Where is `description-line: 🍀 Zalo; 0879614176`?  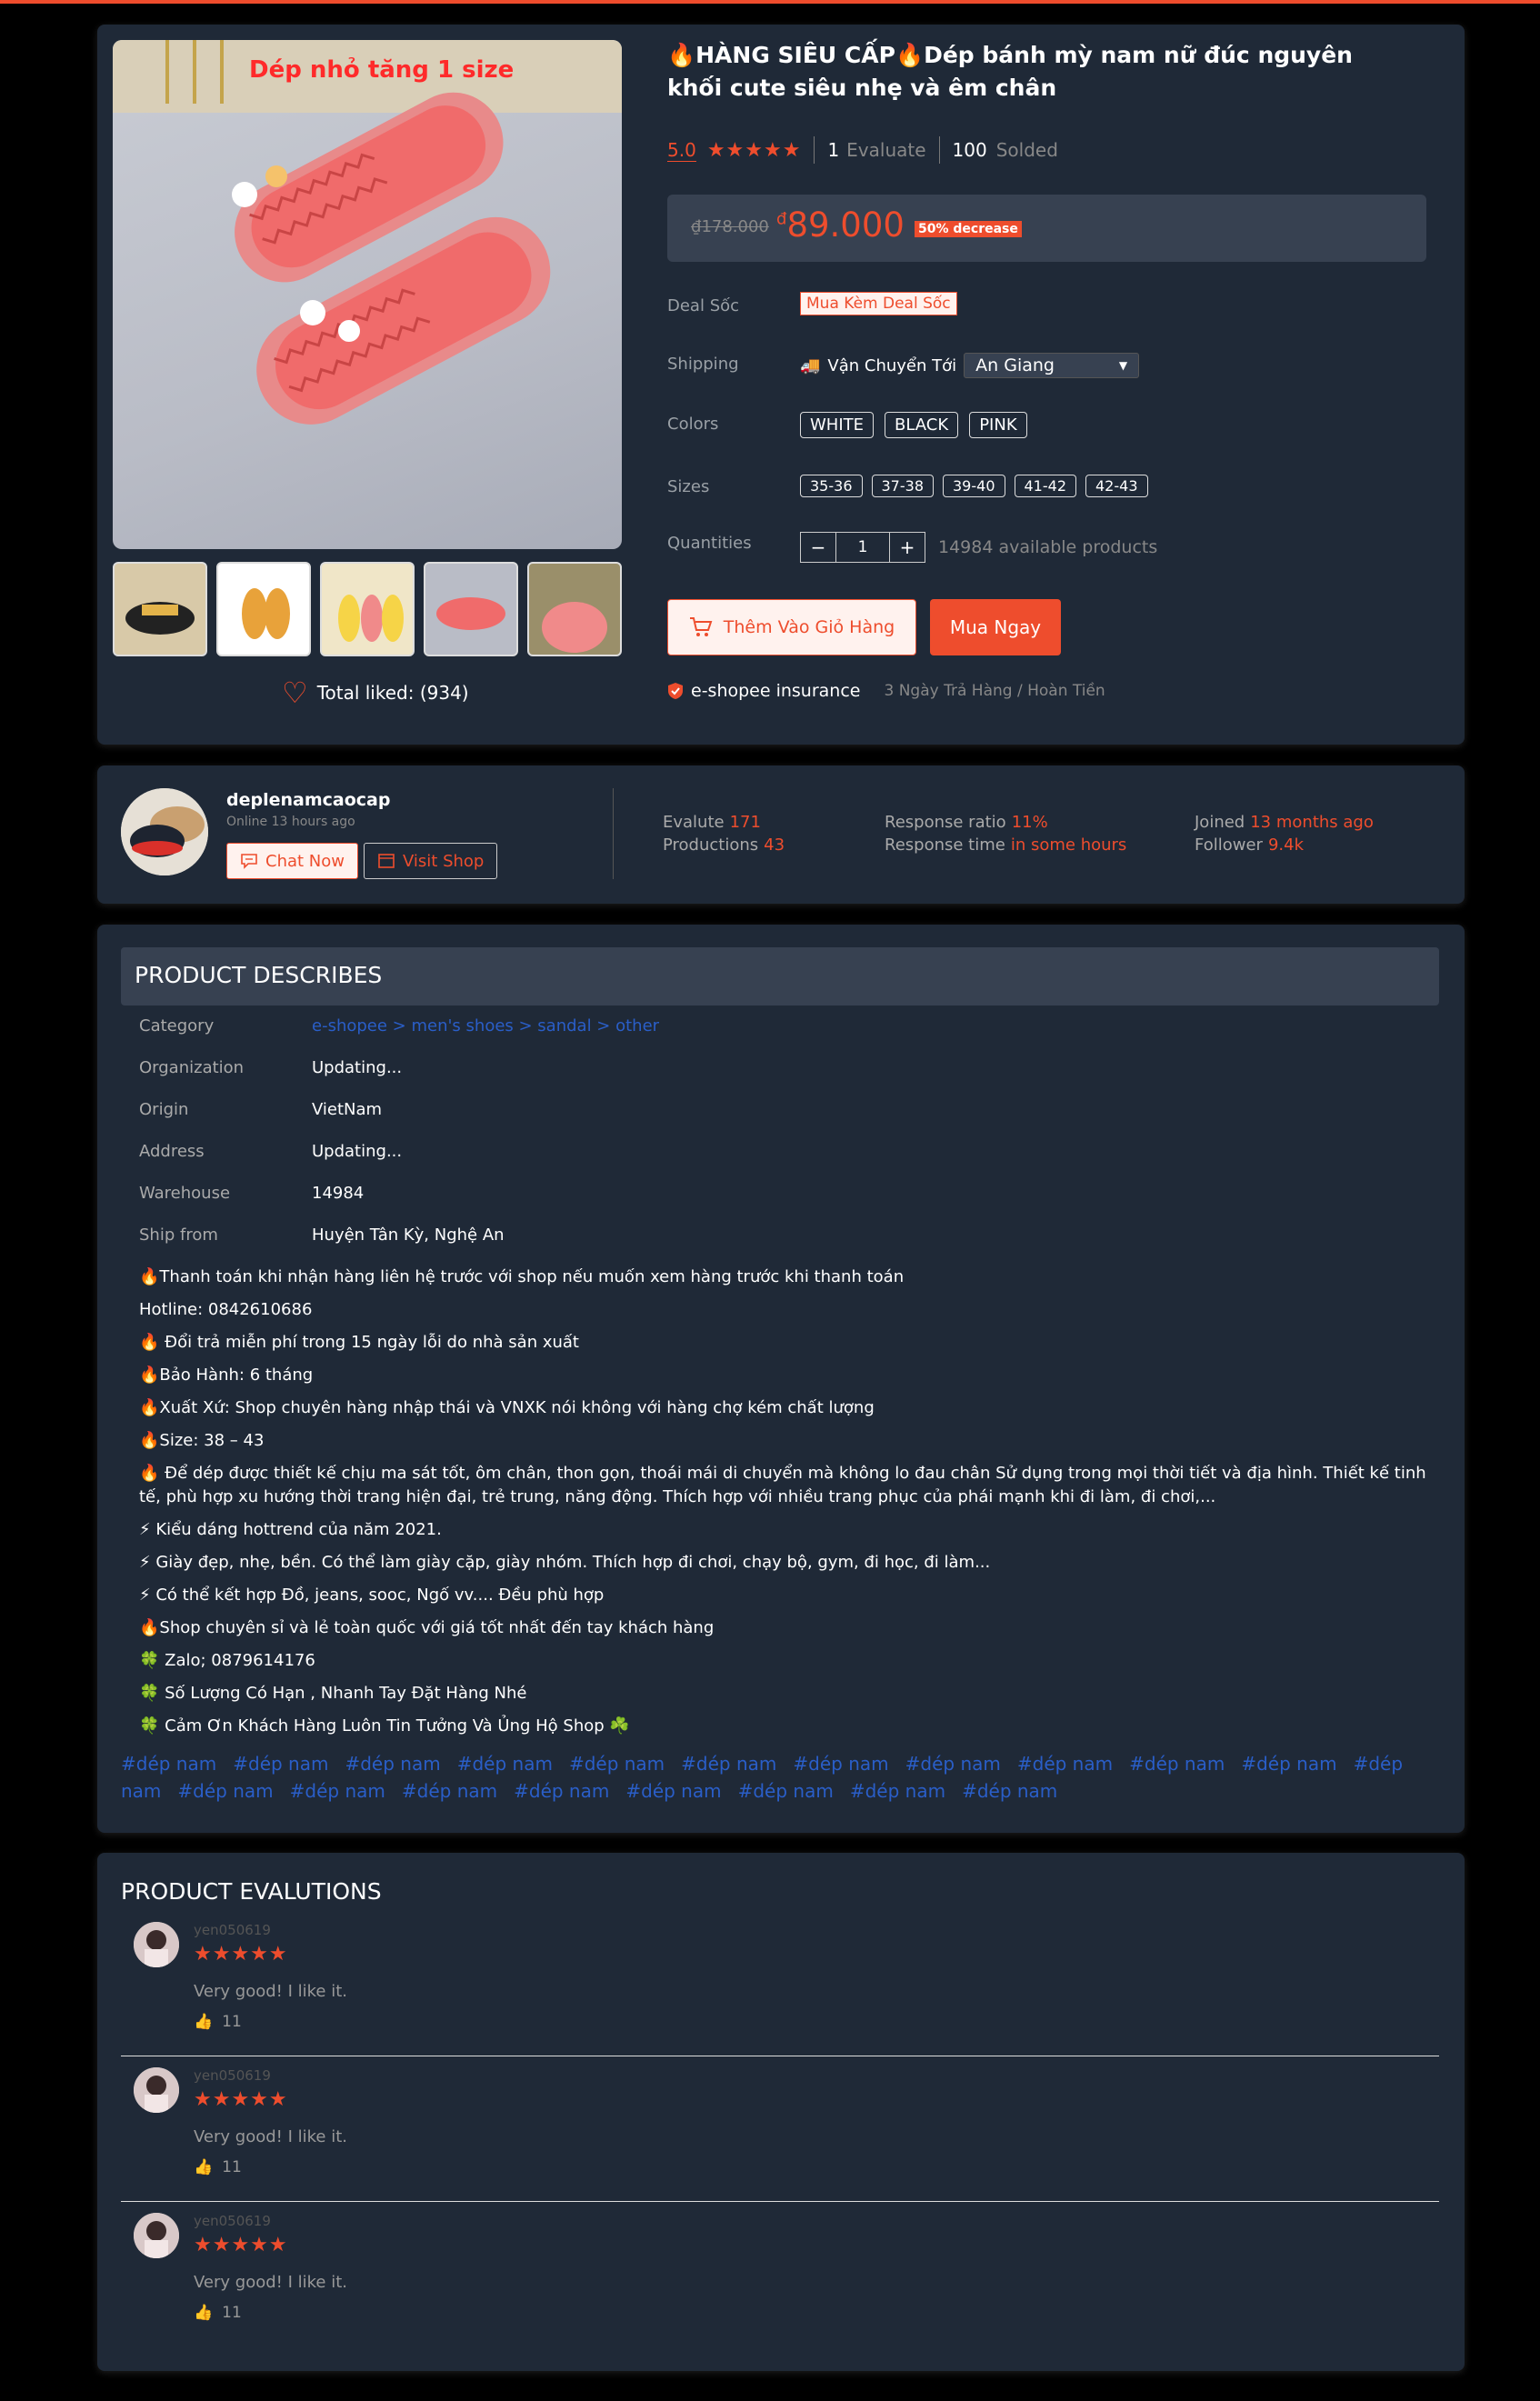
description-line: 🍀 Zalo; 0879614176 is located at coordinates (227, 1661).